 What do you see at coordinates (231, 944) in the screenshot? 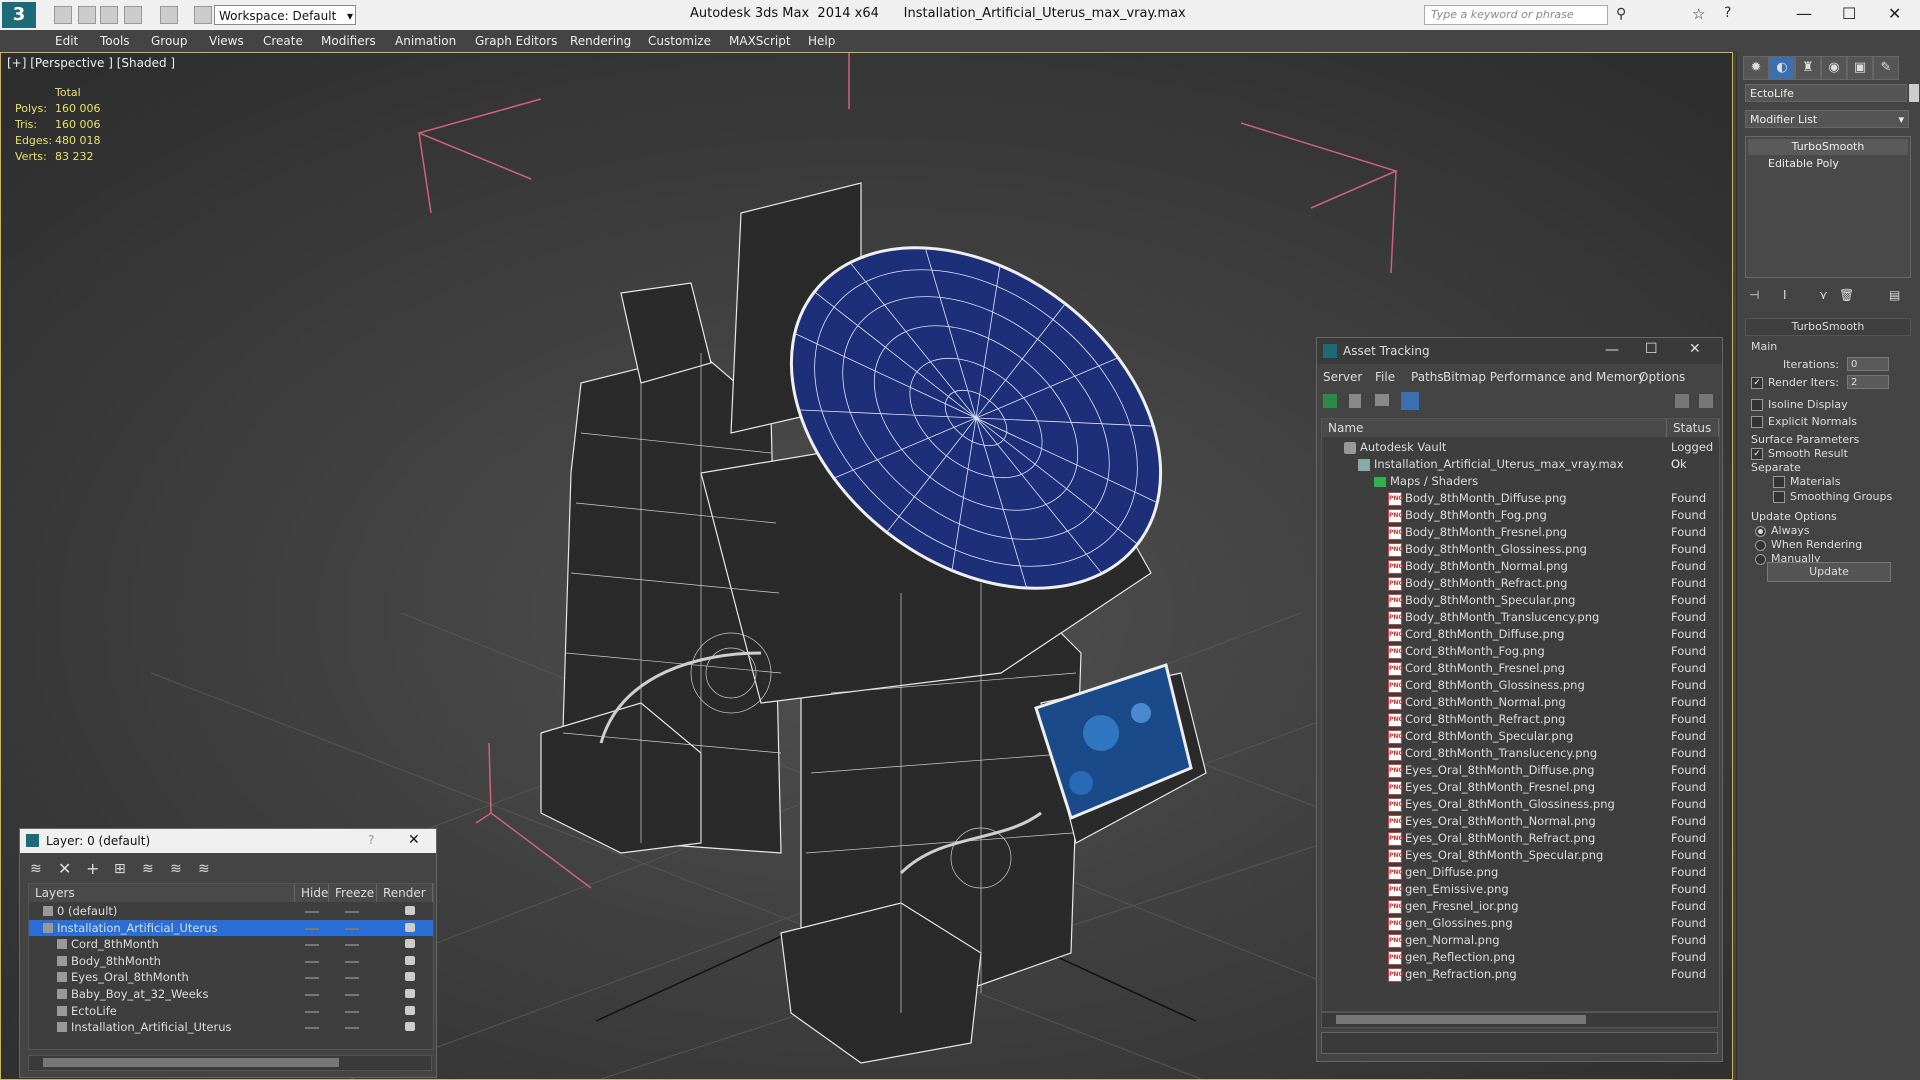
I see `layer-row: Cord_8thMonth` at bounding box center [231, 944].